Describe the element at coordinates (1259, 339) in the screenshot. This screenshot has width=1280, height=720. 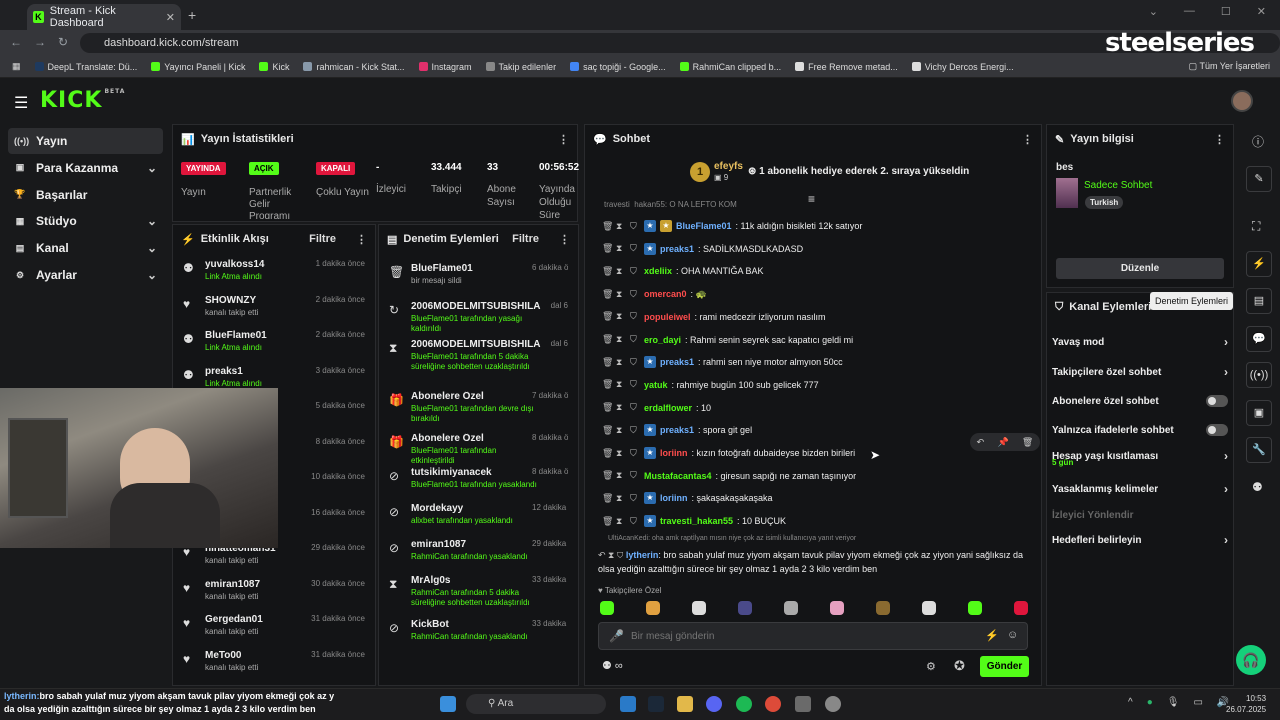
I see `rail-chat-icon: 💬` at that location.